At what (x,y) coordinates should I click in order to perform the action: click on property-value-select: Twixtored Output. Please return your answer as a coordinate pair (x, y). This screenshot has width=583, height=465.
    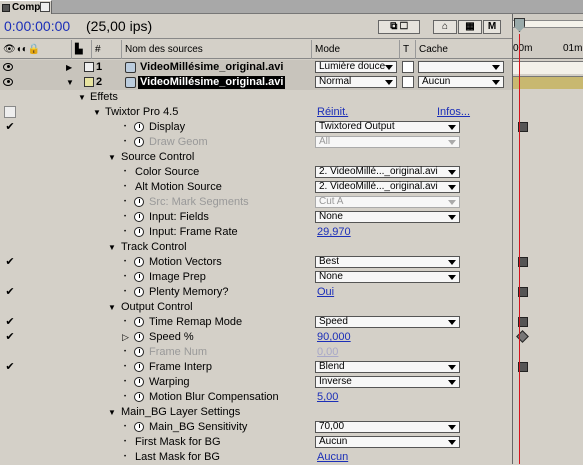
    Looking at the image, I should click on (387, 127).